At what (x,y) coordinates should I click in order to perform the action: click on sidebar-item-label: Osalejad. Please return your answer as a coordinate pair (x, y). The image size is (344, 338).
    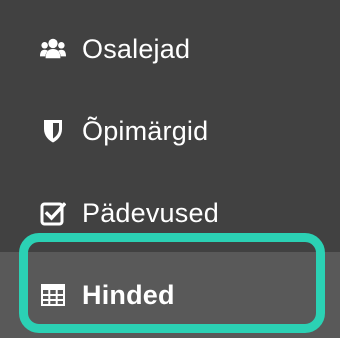
    Looking at the image, I should click on (136, 48).